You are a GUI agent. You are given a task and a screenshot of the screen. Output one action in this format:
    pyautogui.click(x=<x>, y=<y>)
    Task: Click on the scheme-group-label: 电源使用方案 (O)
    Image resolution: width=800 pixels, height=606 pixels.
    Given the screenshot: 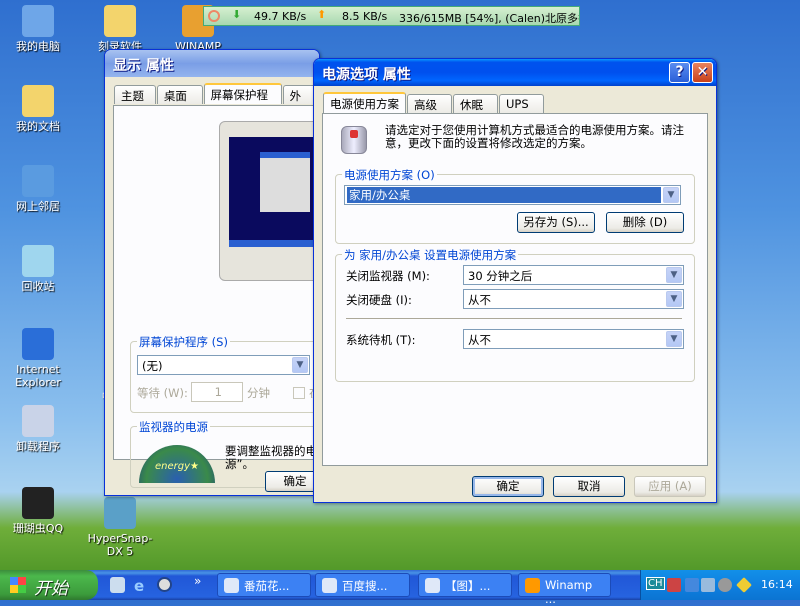 What is the action you would take?
    pyautogui.click(x=389, y=175)
    